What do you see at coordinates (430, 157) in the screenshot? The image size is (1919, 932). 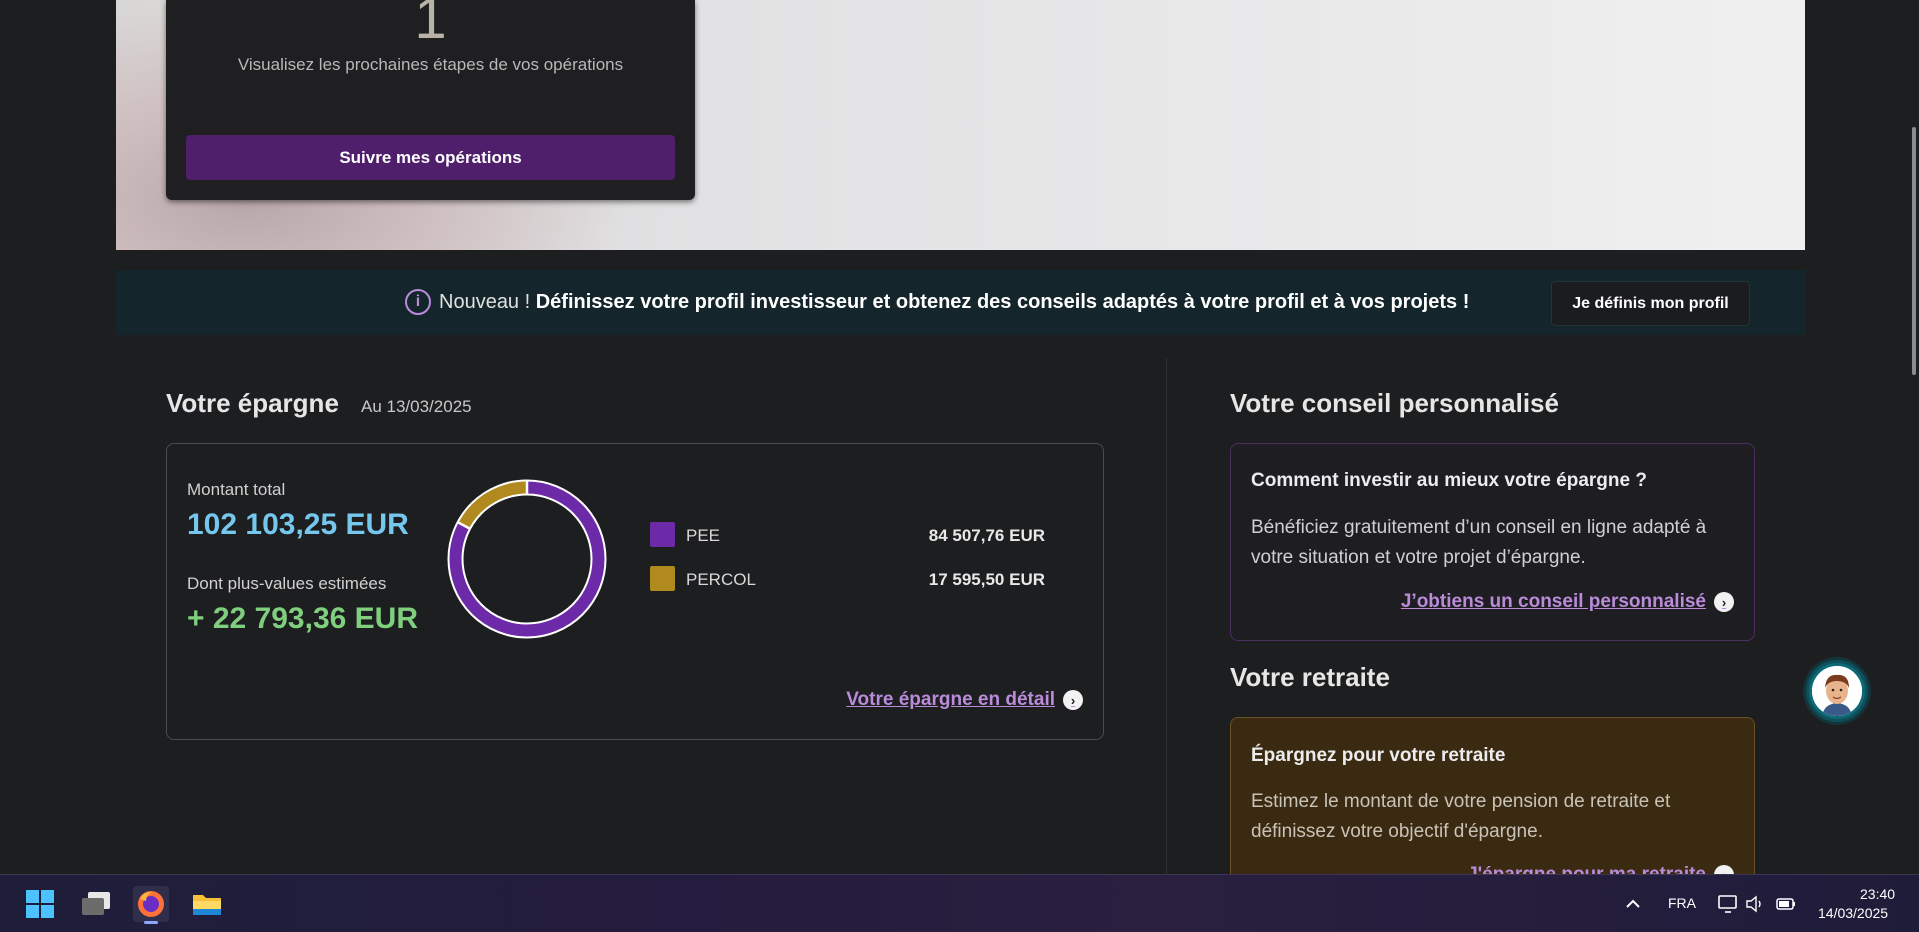 I see `follow-operations-button: Suivre mes opérations` at bounding box center [430, 157].